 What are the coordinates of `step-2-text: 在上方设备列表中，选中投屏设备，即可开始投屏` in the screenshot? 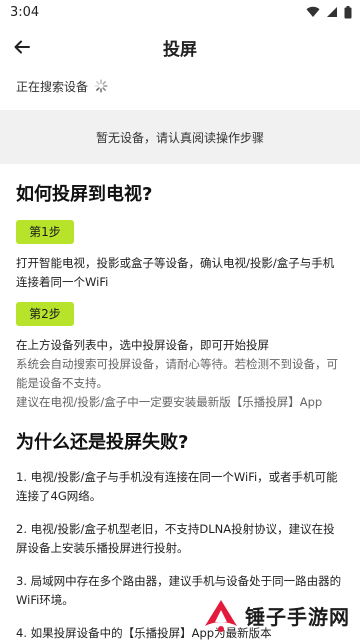 It's located at (142, 345).